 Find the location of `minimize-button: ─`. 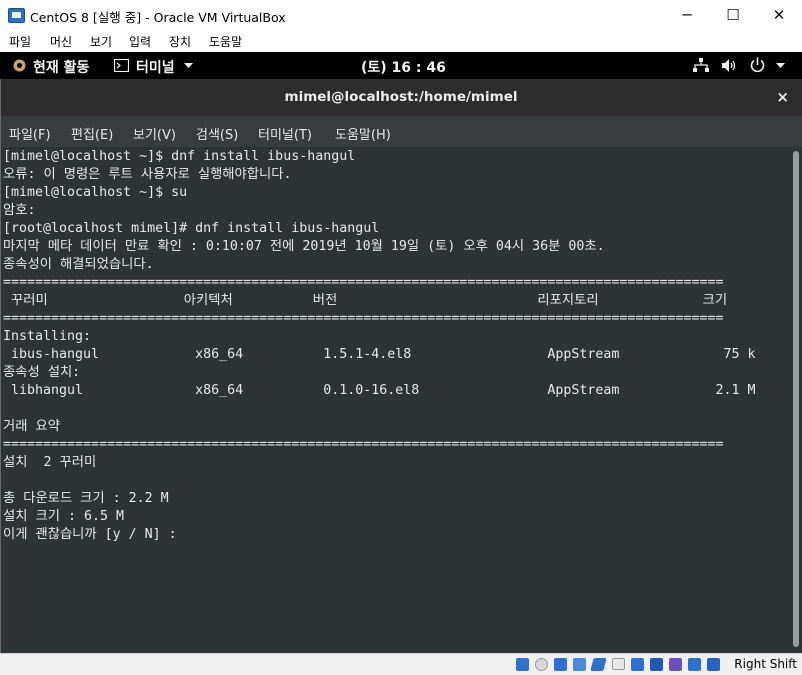

minimize-button: ─ is located at coordinates (687, 15).